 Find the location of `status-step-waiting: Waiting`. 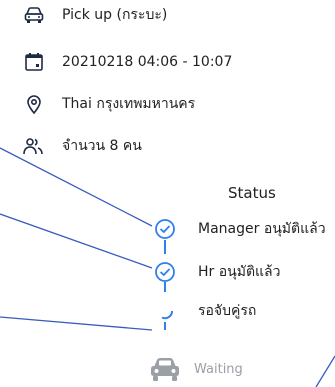

status-step-waiting: Waiting is located at coordinates (195, 369).